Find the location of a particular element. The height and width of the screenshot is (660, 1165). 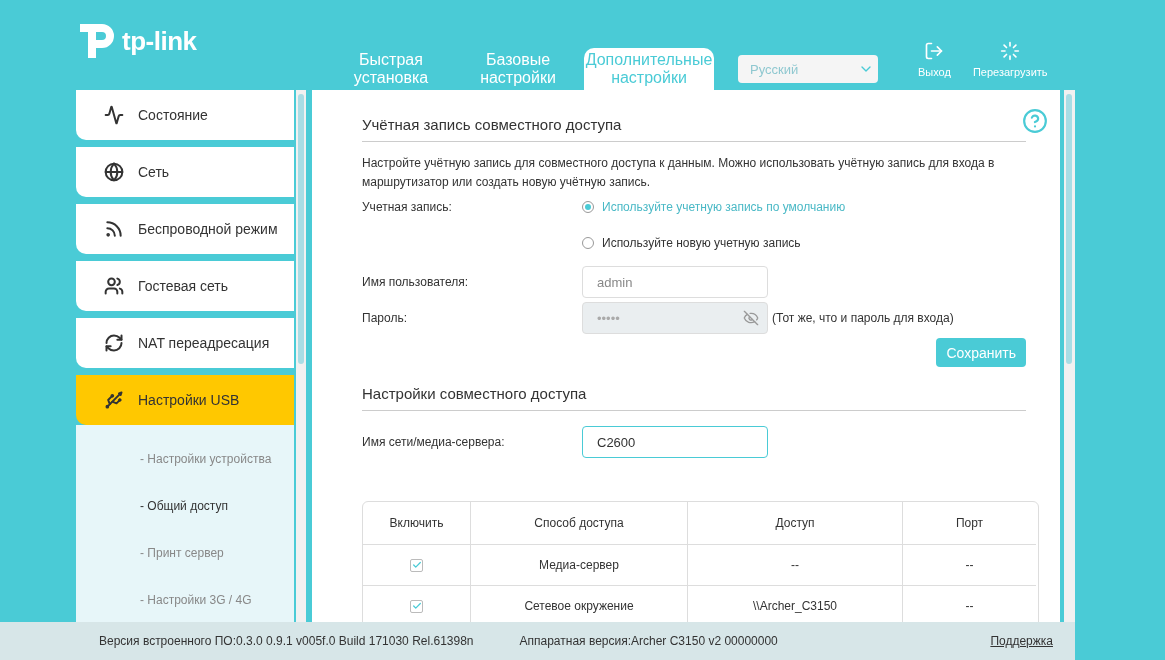

nav-tab: Базовые настройки is located at coordinates (518, 69).